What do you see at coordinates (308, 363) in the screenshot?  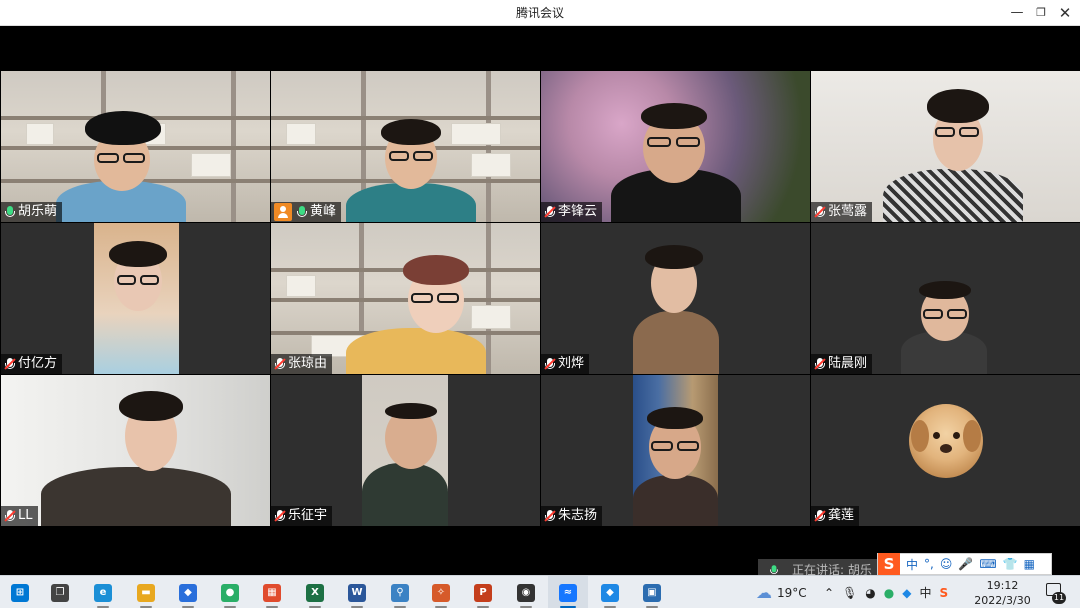 I see `participant-name: 张琼由` at bounding box center [308, 363].